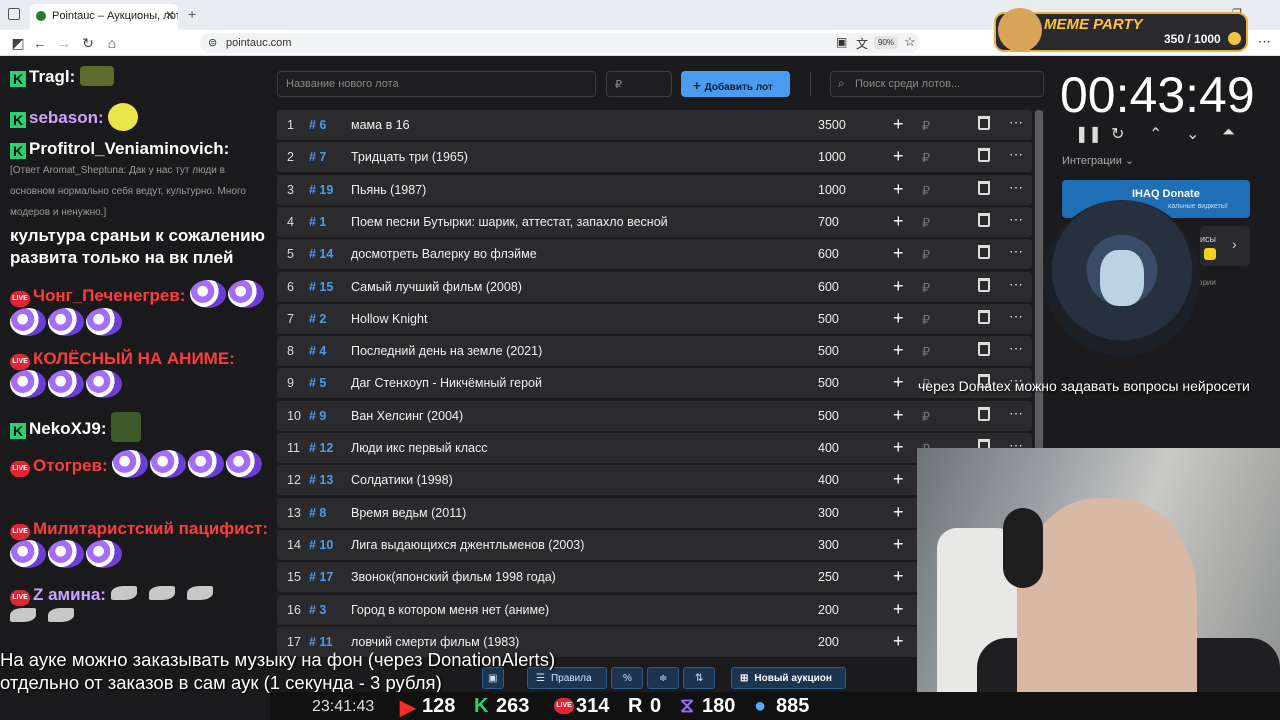 This screenshot has height=720, width=1280. What do you see at coordinates (88, 43) in the screenshot?
I see `reload-icon: ↻` at bounding box center [88, 43].